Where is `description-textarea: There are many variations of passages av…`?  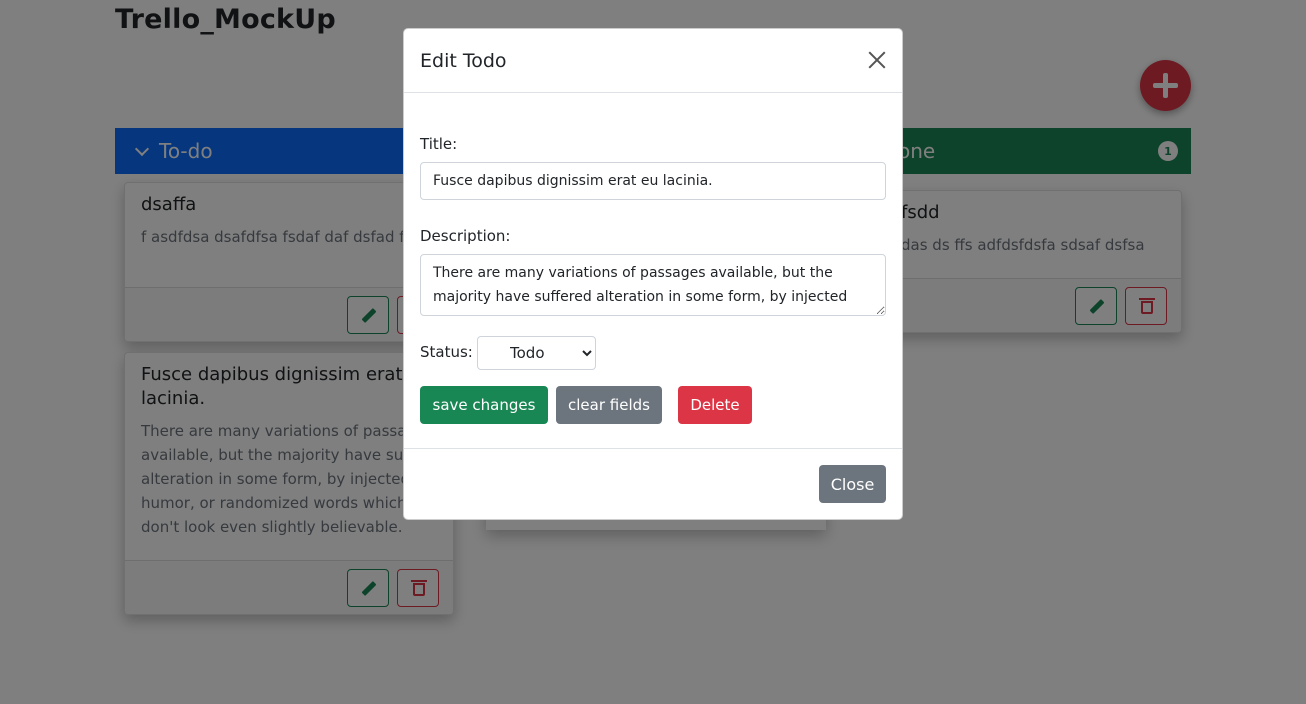 description-textarea: There are many variations of passages av… is located at coordinates (653, 285).